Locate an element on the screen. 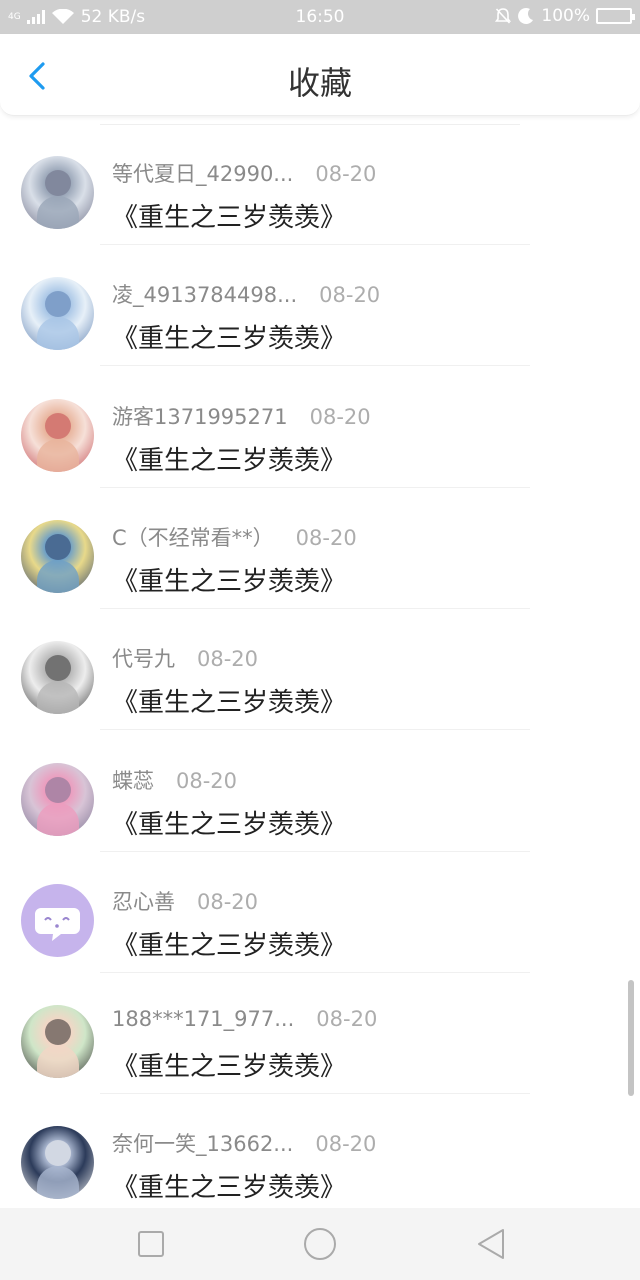 This screenshot has width=640, height=1280. list-item: 忍心善 08-20 《重生之三岁羡羡》 is located at coordinates (320, 912).